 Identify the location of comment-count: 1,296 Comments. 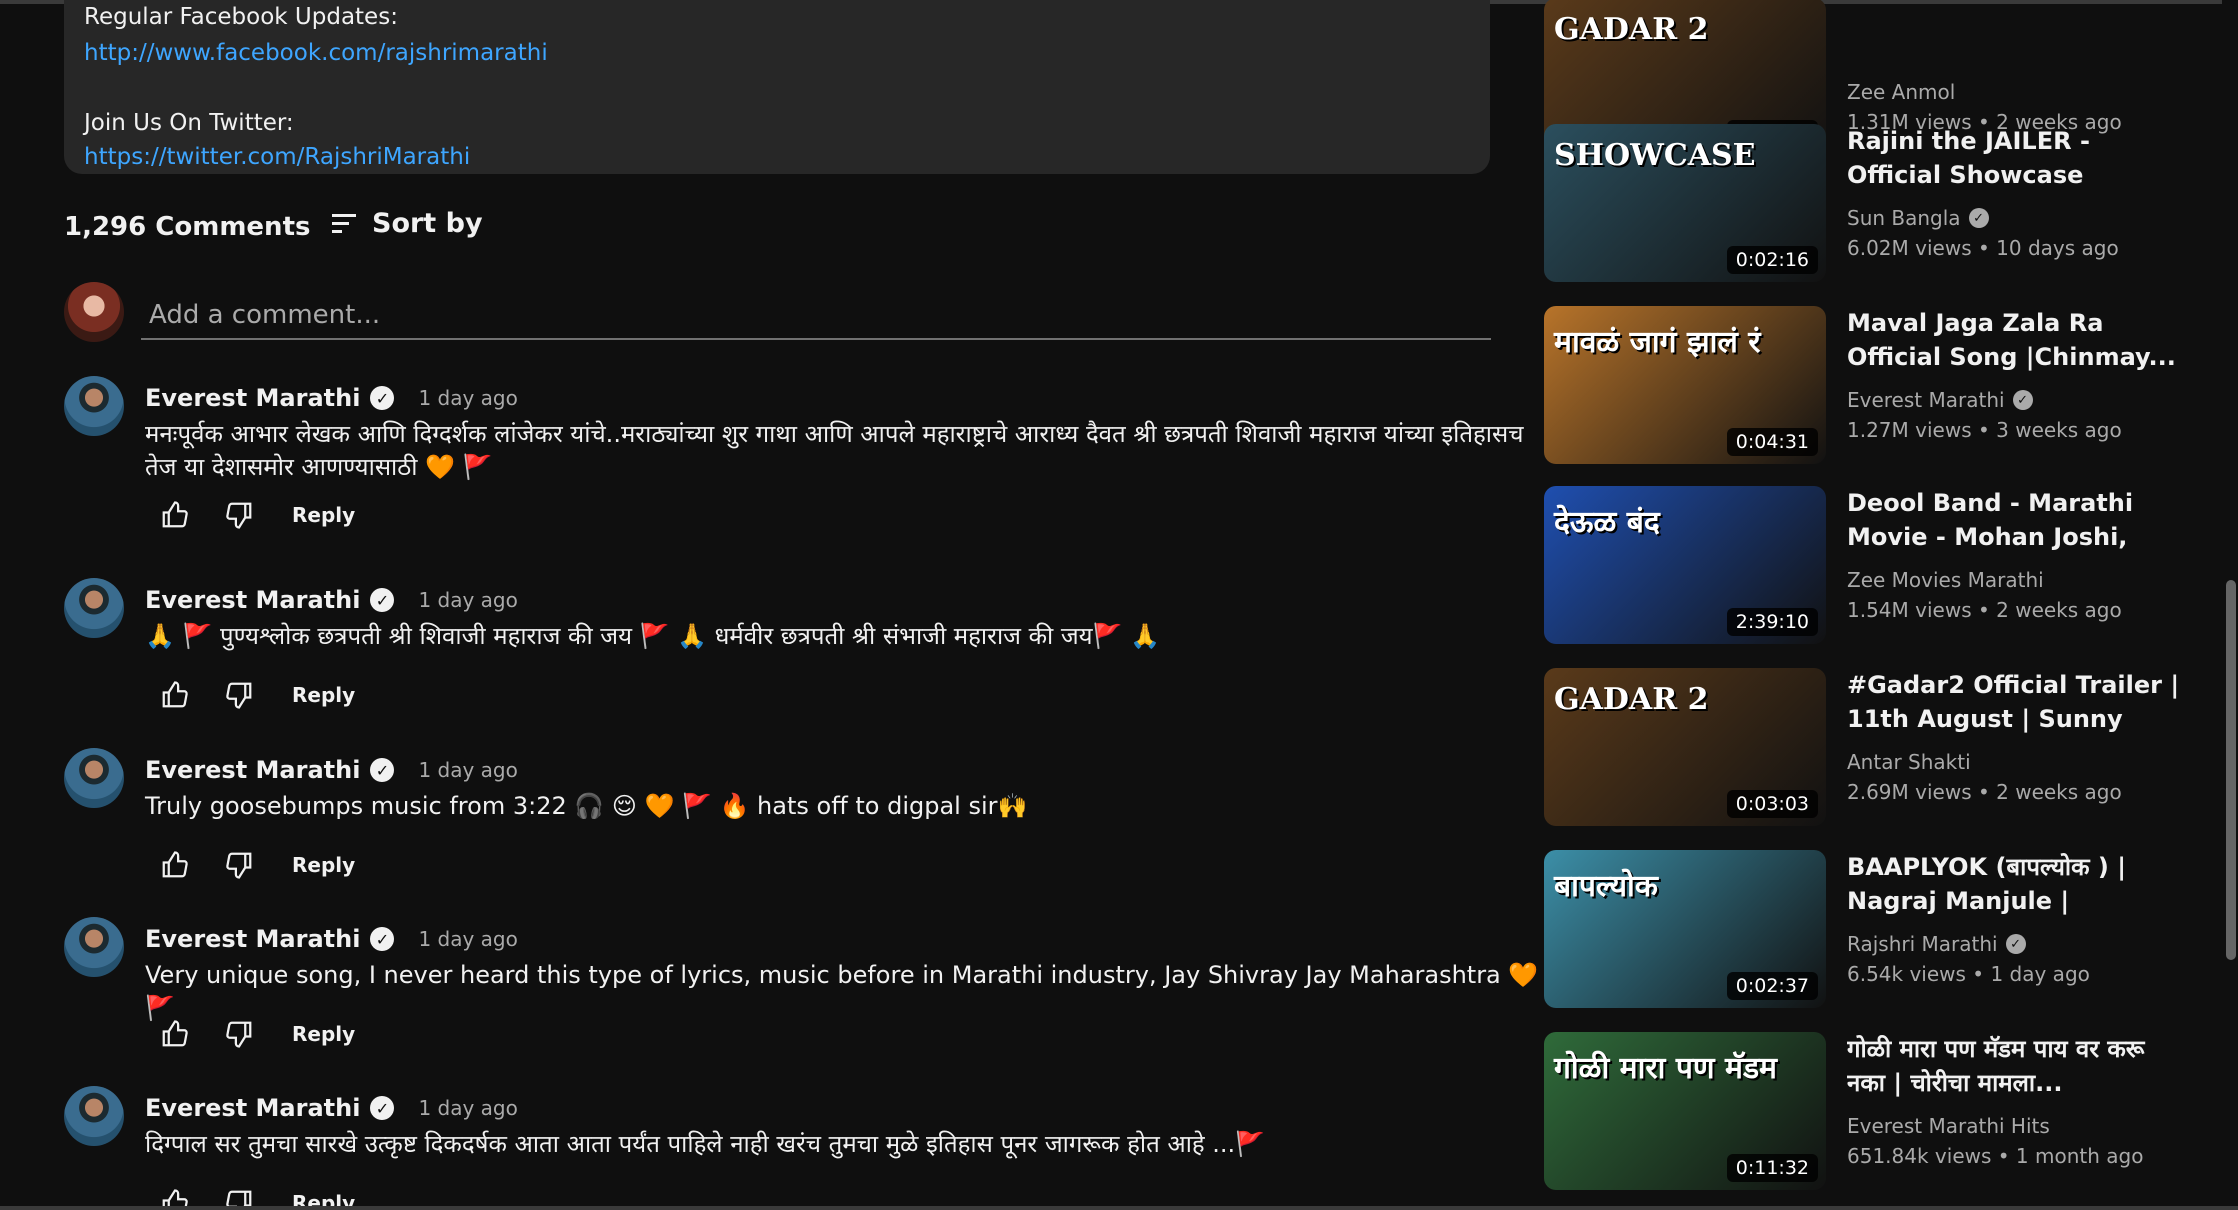
(187, 227).